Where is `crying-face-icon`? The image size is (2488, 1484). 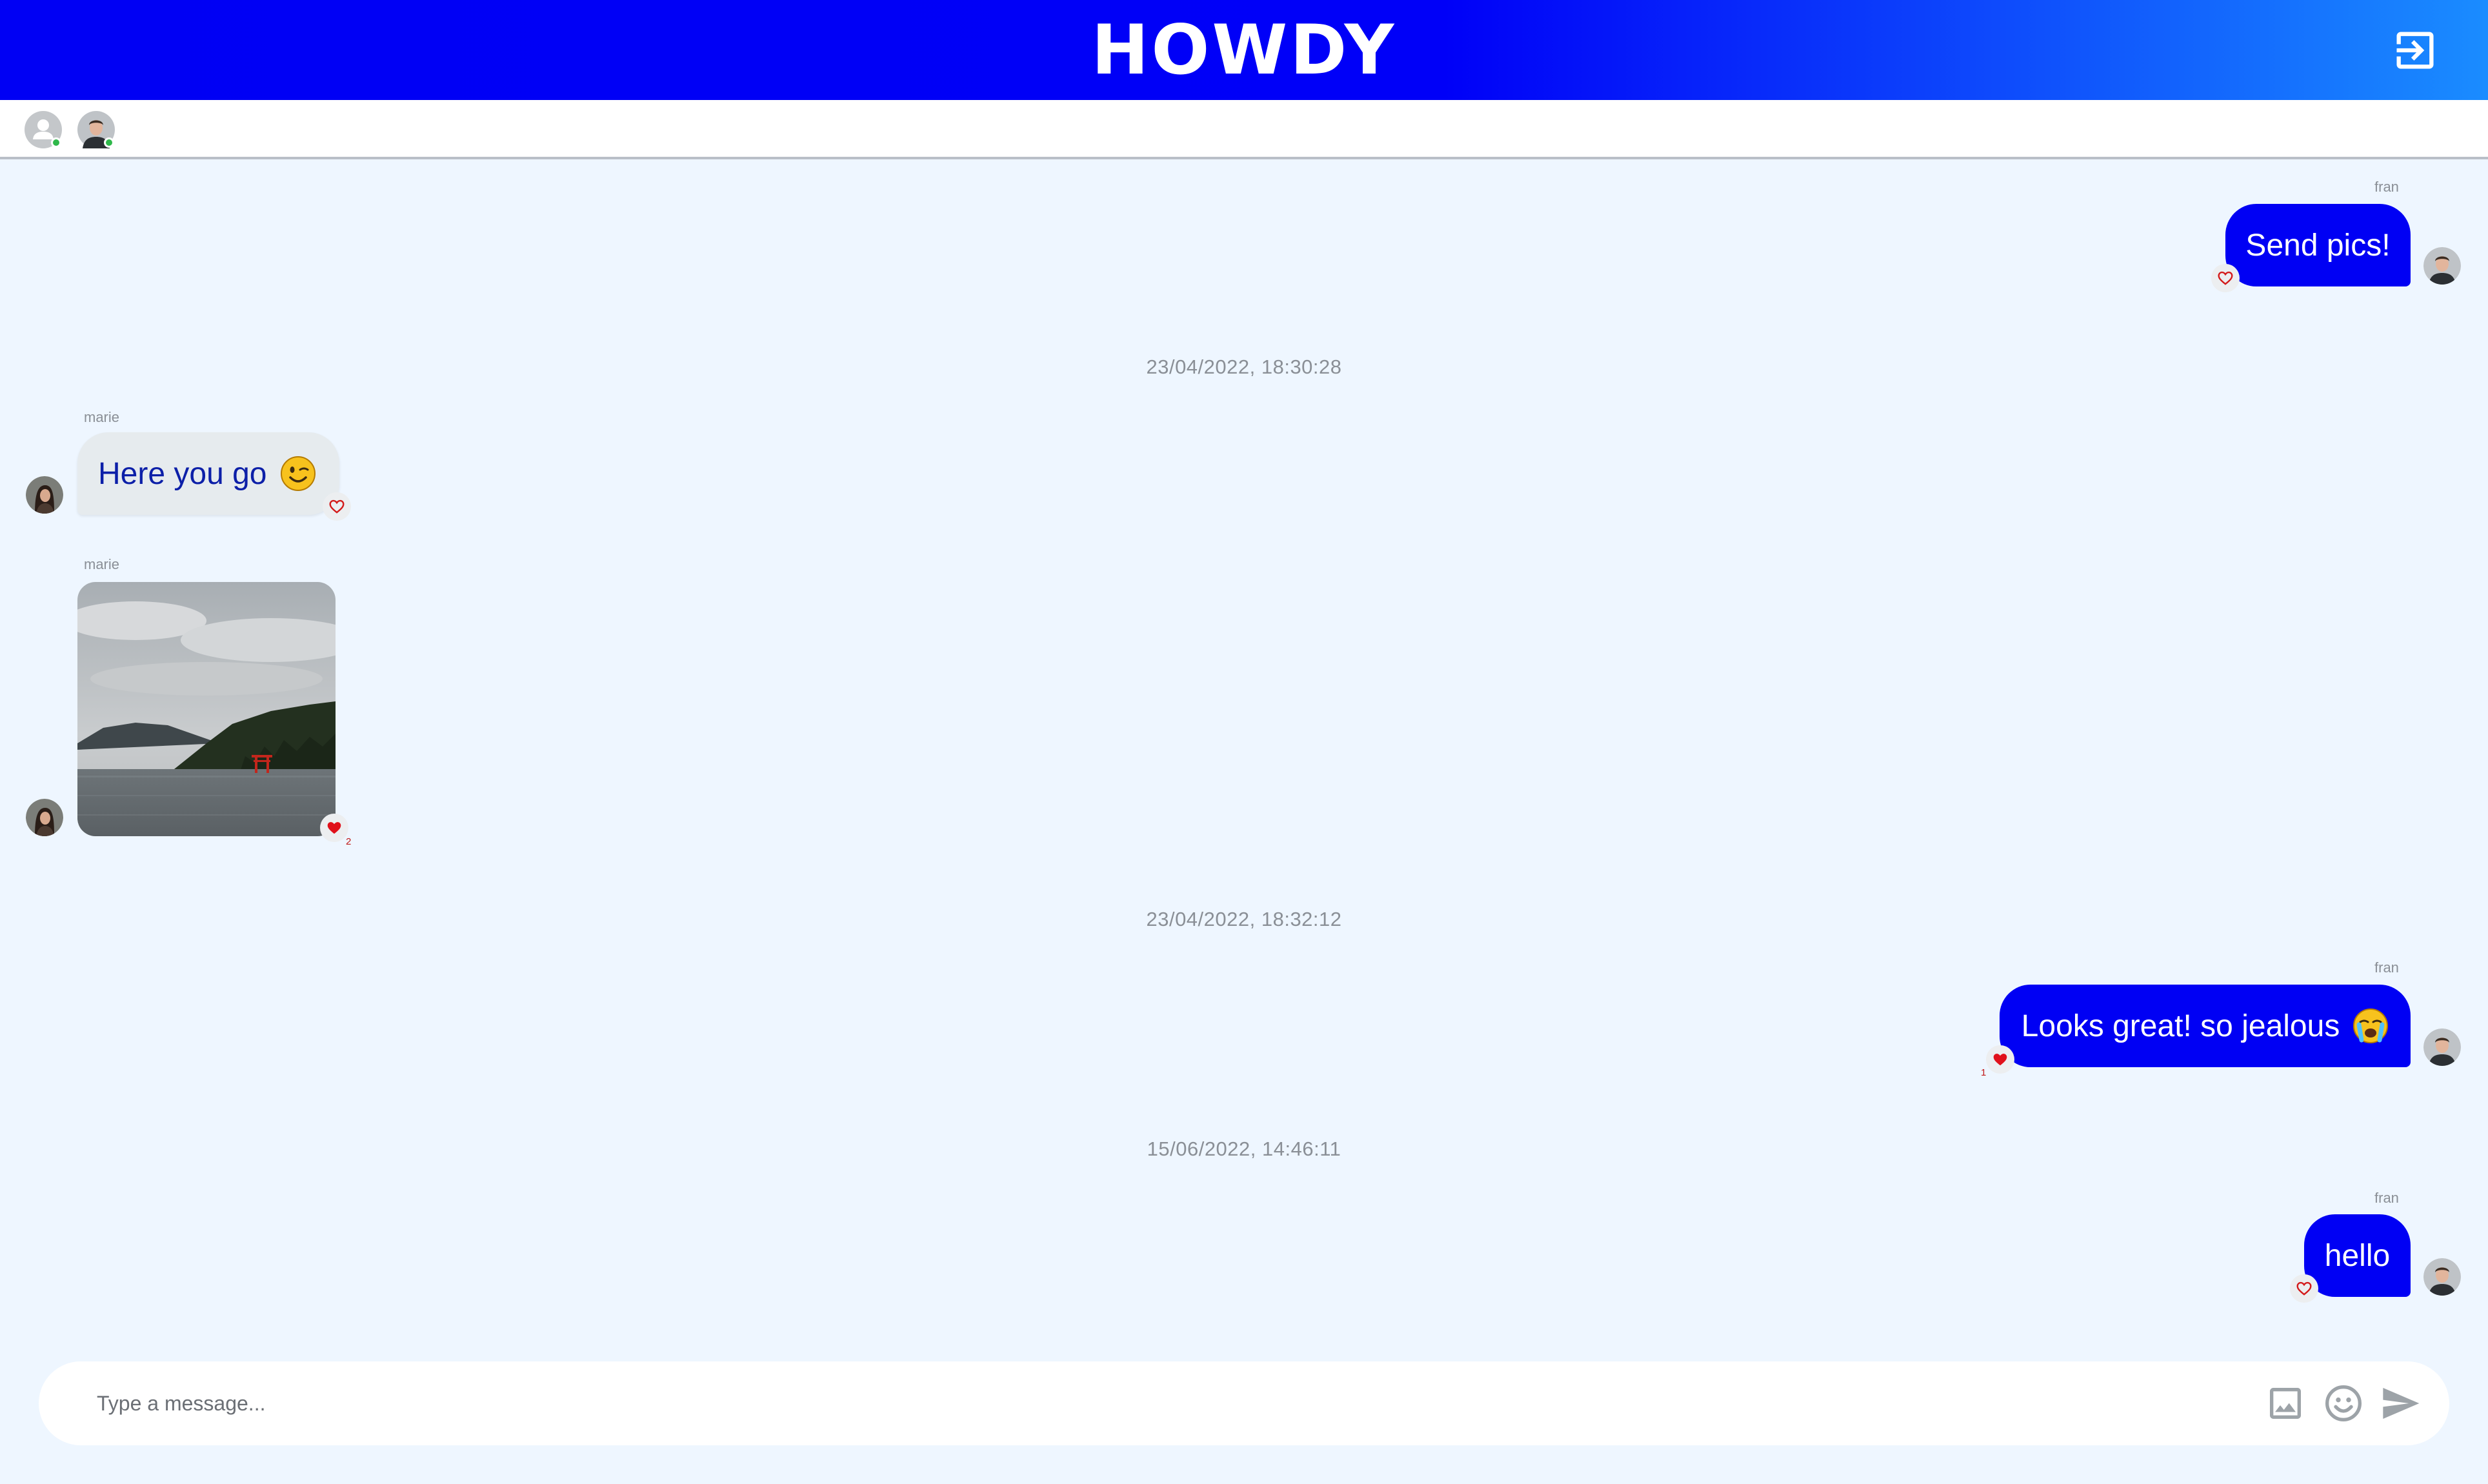 crying-face-icon is located at coordinates (2371, 1025).